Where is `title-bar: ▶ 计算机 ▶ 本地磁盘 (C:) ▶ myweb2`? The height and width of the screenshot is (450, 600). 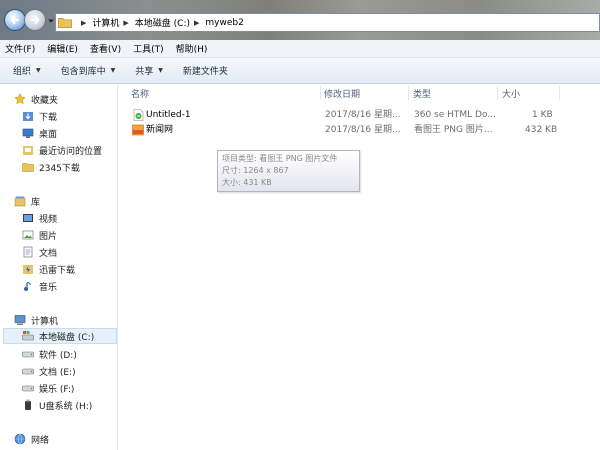
title-bar: ▶ 计算机 ▶ 本地磁盘 (C:) ▶ myweb2 is located at coordinates (300, 20).